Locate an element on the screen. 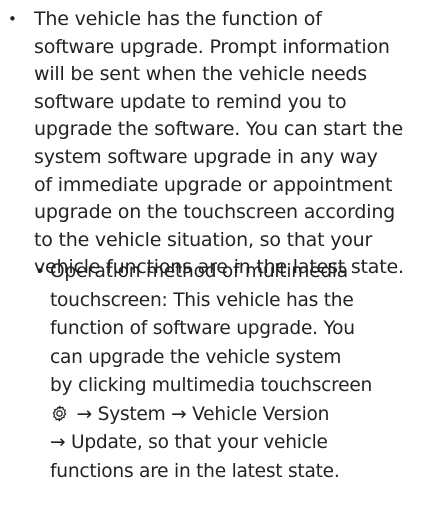 The width and height of the screenshot is (428, 515). text-line: can upgrade the vehicle system is located at coordinates (196, 357).